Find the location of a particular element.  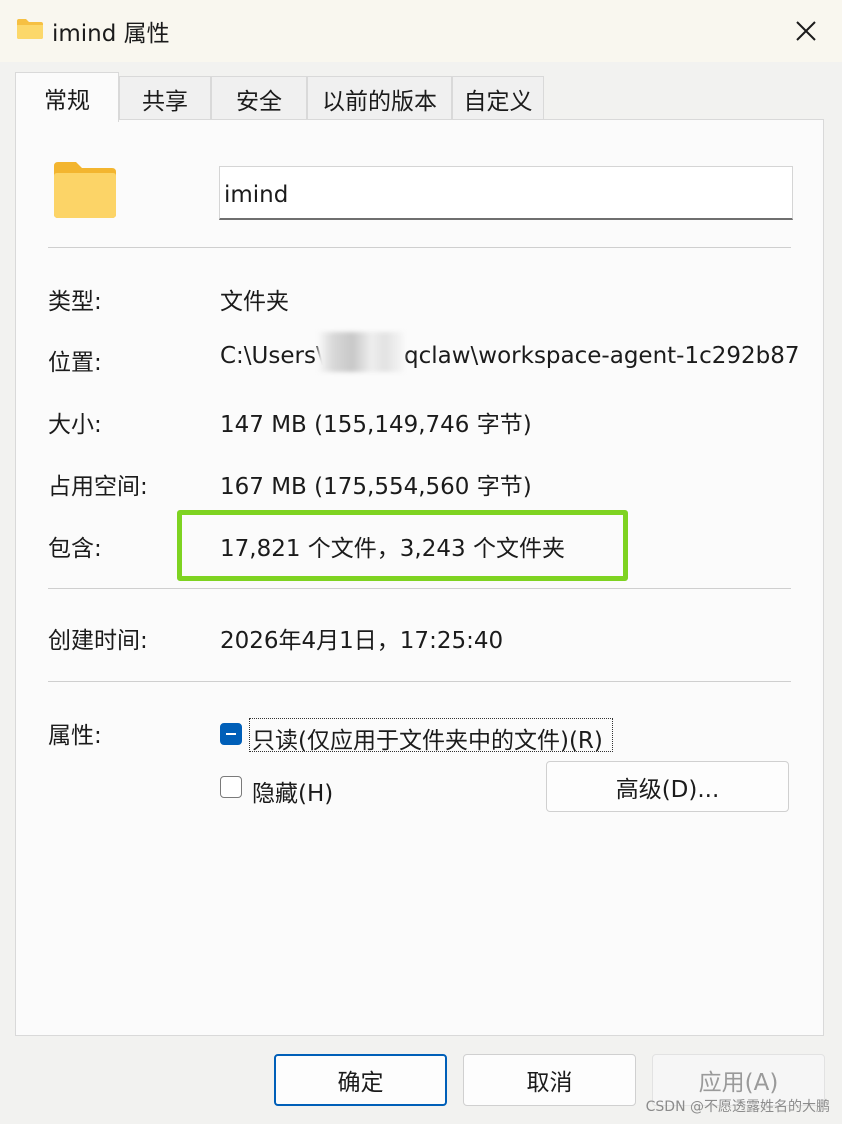

cancel-button: 取消 is located at coordinates (549, 1080).